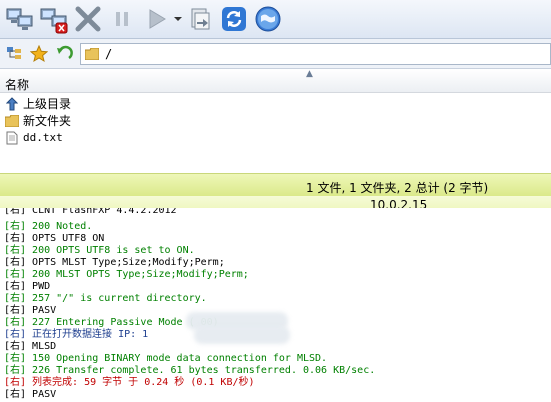 The height and width of the screenshot is (402, 551). What do you see at coordinates (14, 54) in the screenshot?
I see `tree-view-icon` at bounding box center [14, 54].